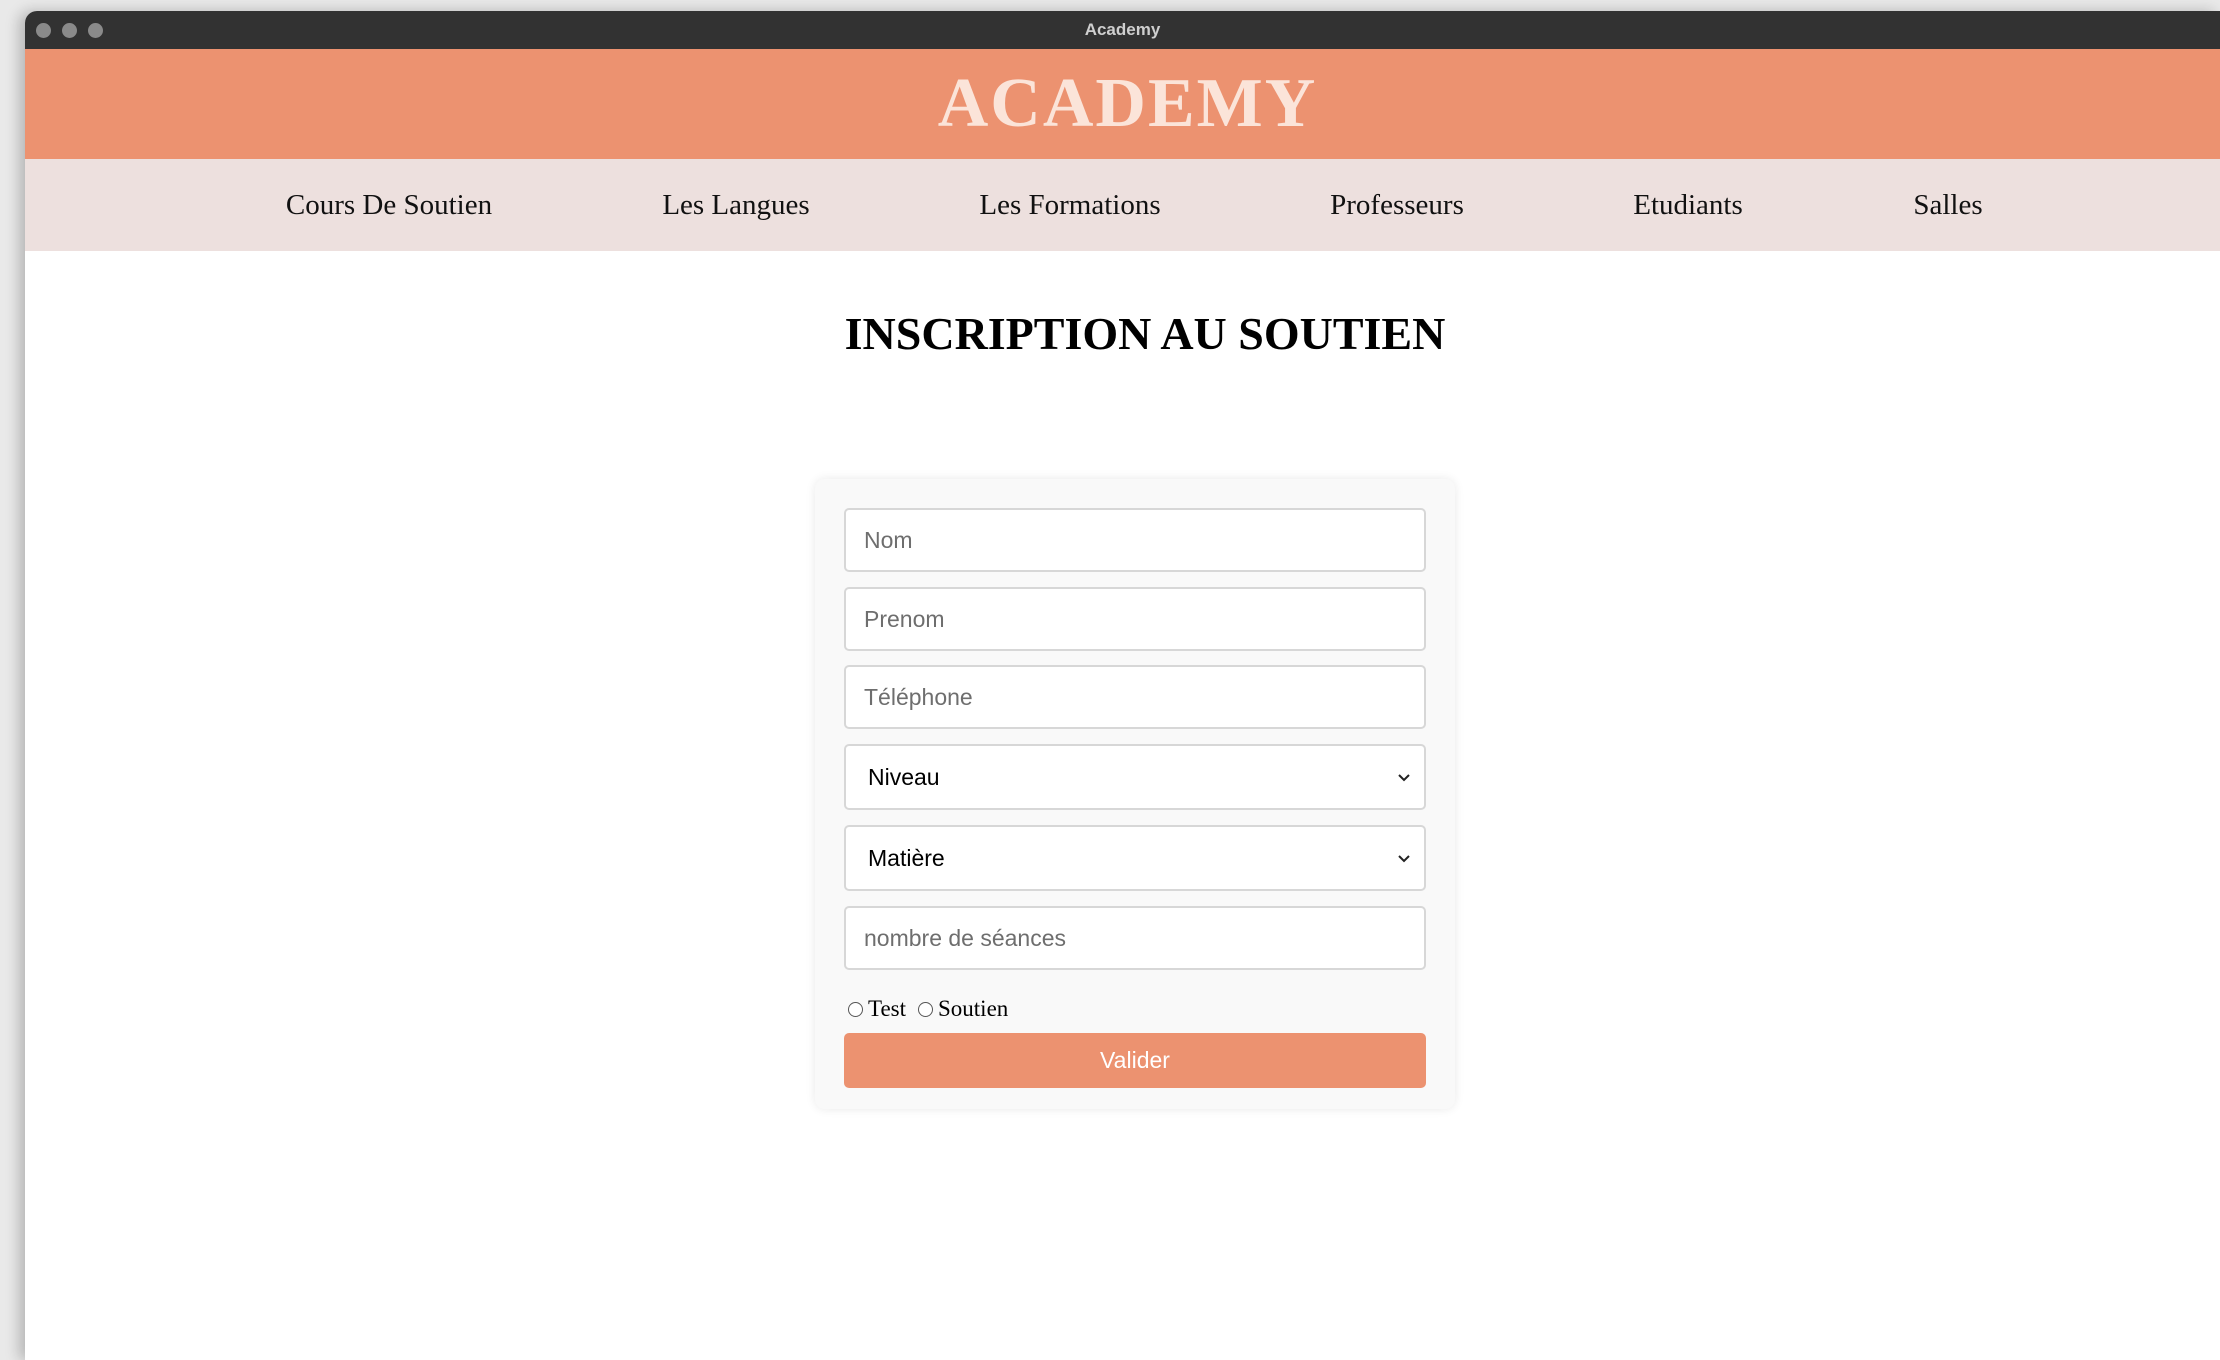 The image size is (2220, 1360). Describe the element at coordinates (1135, 540) in the screenshot. I see `nom-input` at that location.